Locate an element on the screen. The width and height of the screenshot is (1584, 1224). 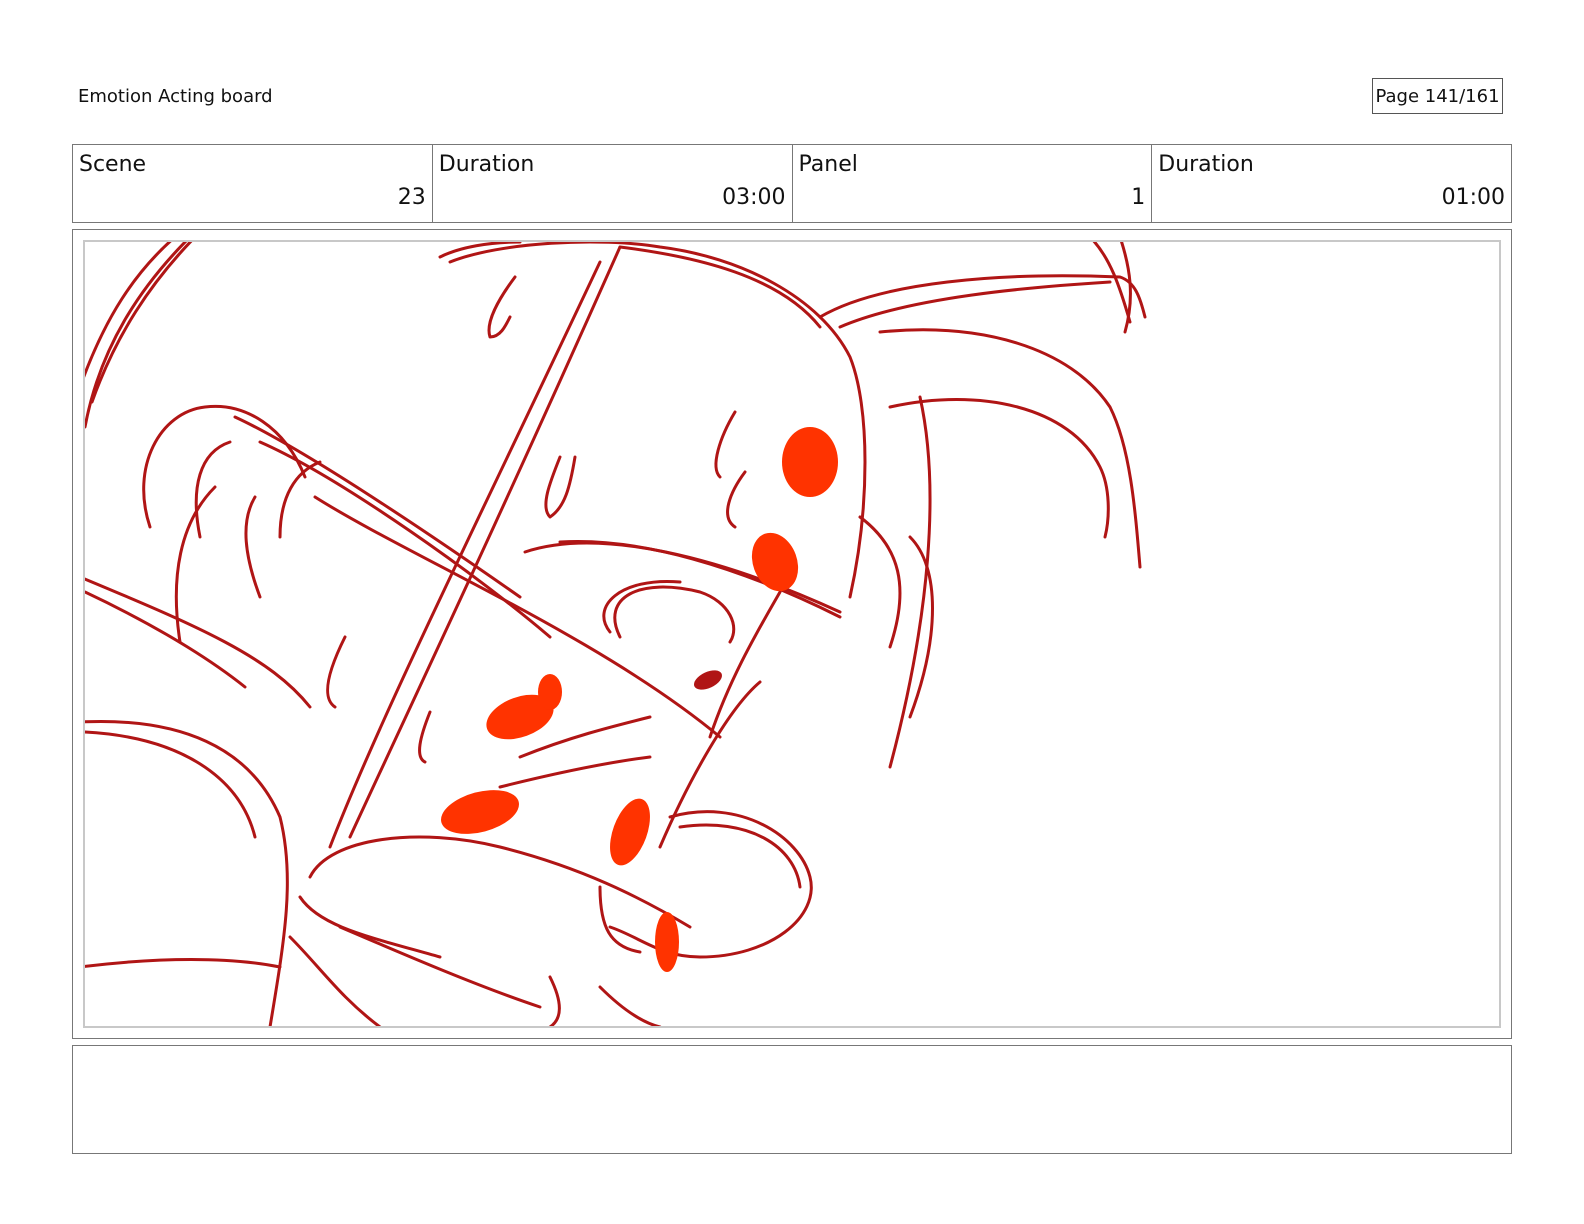
panel-label: Panel is located at coordinates (828, 164).